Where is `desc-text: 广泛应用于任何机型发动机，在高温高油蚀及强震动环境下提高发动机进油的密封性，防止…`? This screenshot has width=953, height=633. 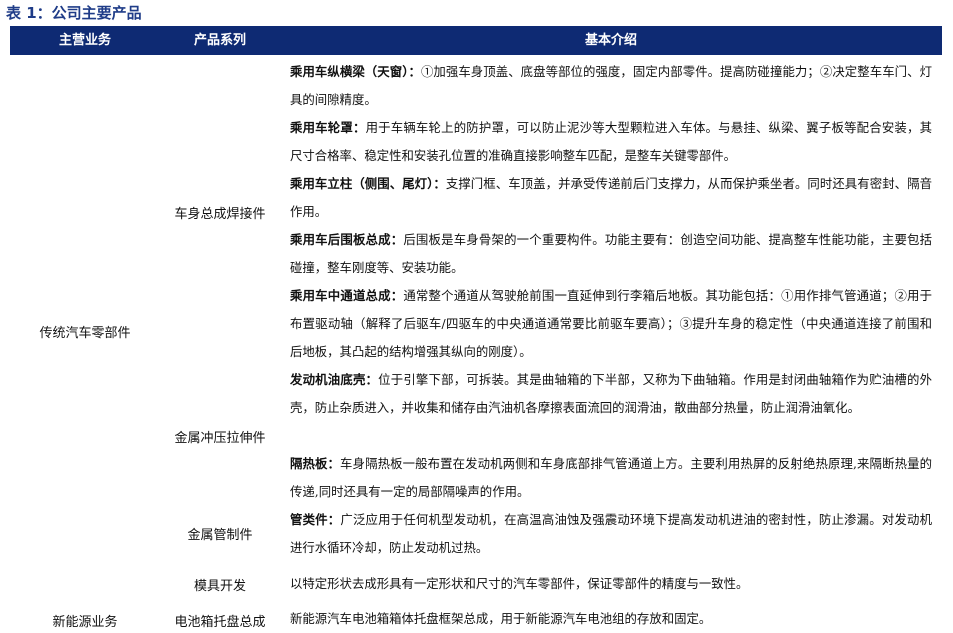
desc-text: 广泛应用于任何机型发动机，在高温高油蚀及强震动环境下提高发动机进油的密封性，防止… is located at coordinates (611, 533).